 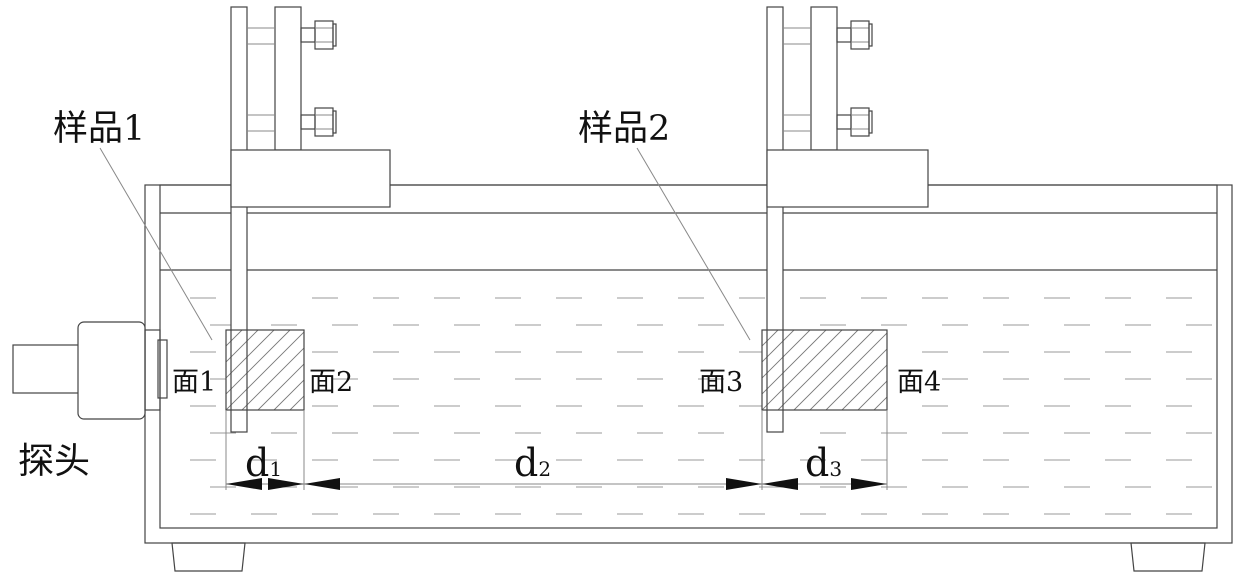 I want to click on label-face3: 面3, so click(x=721, y=382).